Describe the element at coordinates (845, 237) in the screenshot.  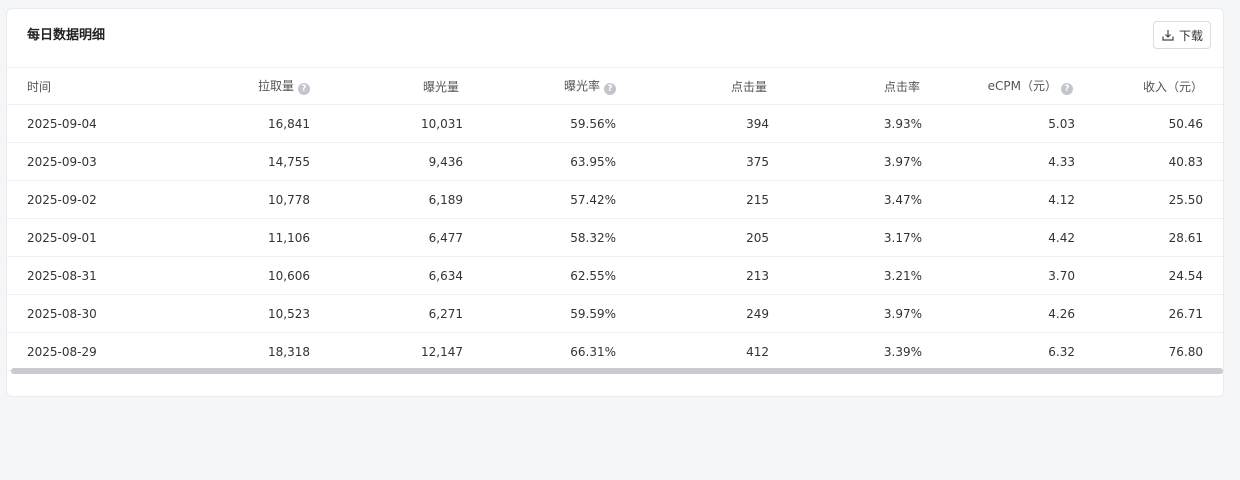
I see `cell-ctr: 3.17%` at that location.